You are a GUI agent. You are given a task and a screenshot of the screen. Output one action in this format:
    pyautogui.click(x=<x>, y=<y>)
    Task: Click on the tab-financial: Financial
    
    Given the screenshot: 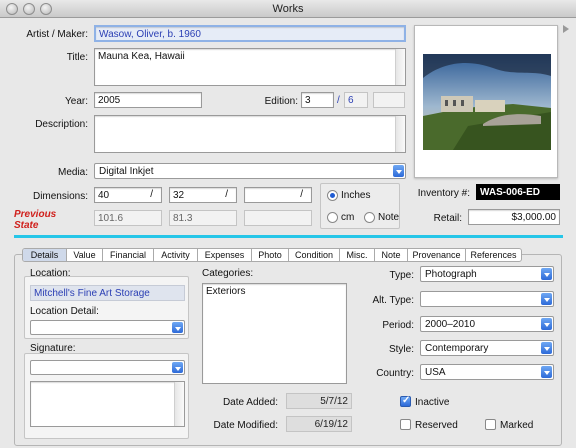 What is the action you would take?
    pyautogui.click(x=128, y=255)
    